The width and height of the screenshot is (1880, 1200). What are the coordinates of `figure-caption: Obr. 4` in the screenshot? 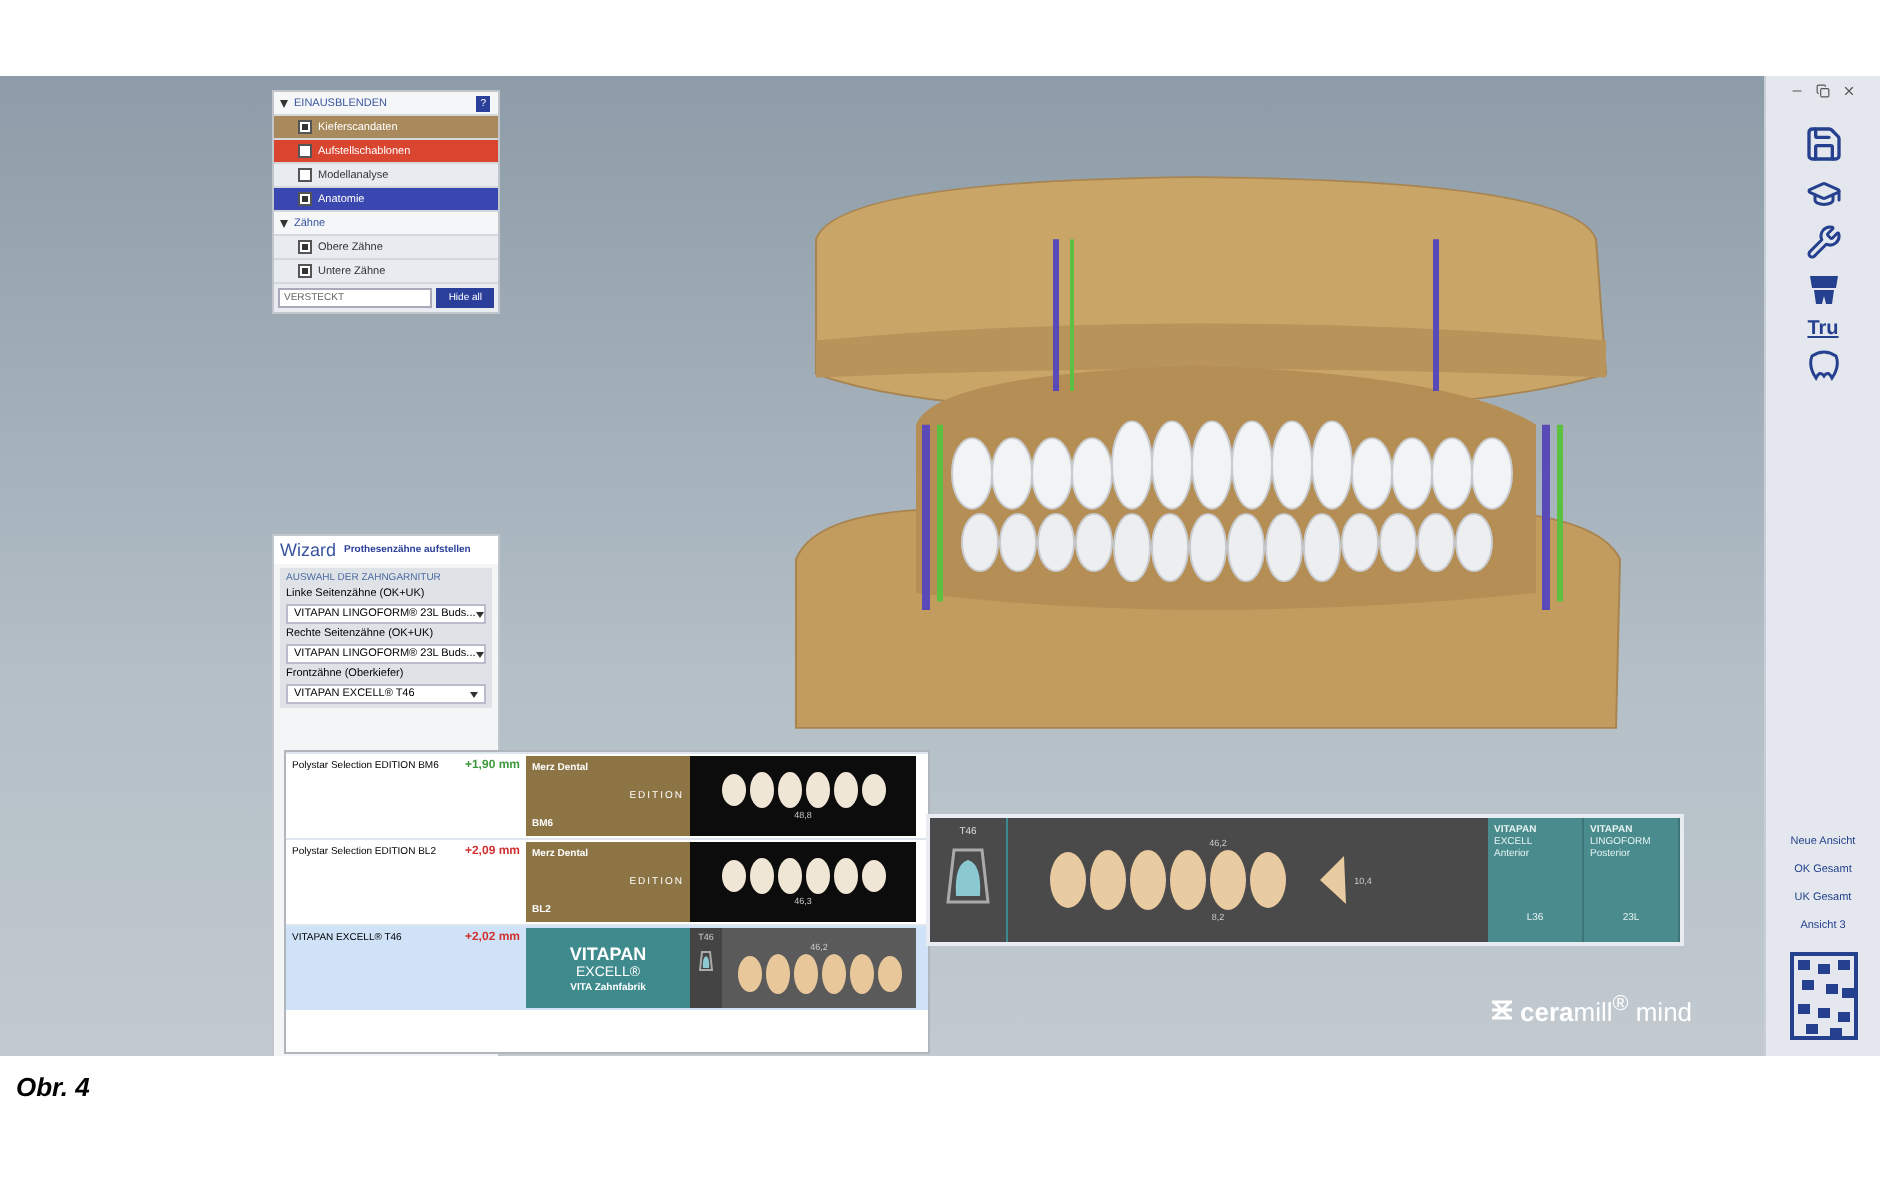 It's located at (53, 1086).